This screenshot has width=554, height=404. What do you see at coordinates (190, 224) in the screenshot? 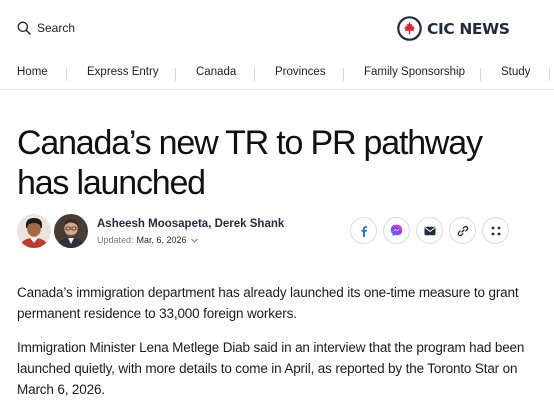
I see `author-names: Asheesh Moosapeta, Derek Shank` at bounding box center [190, 224].